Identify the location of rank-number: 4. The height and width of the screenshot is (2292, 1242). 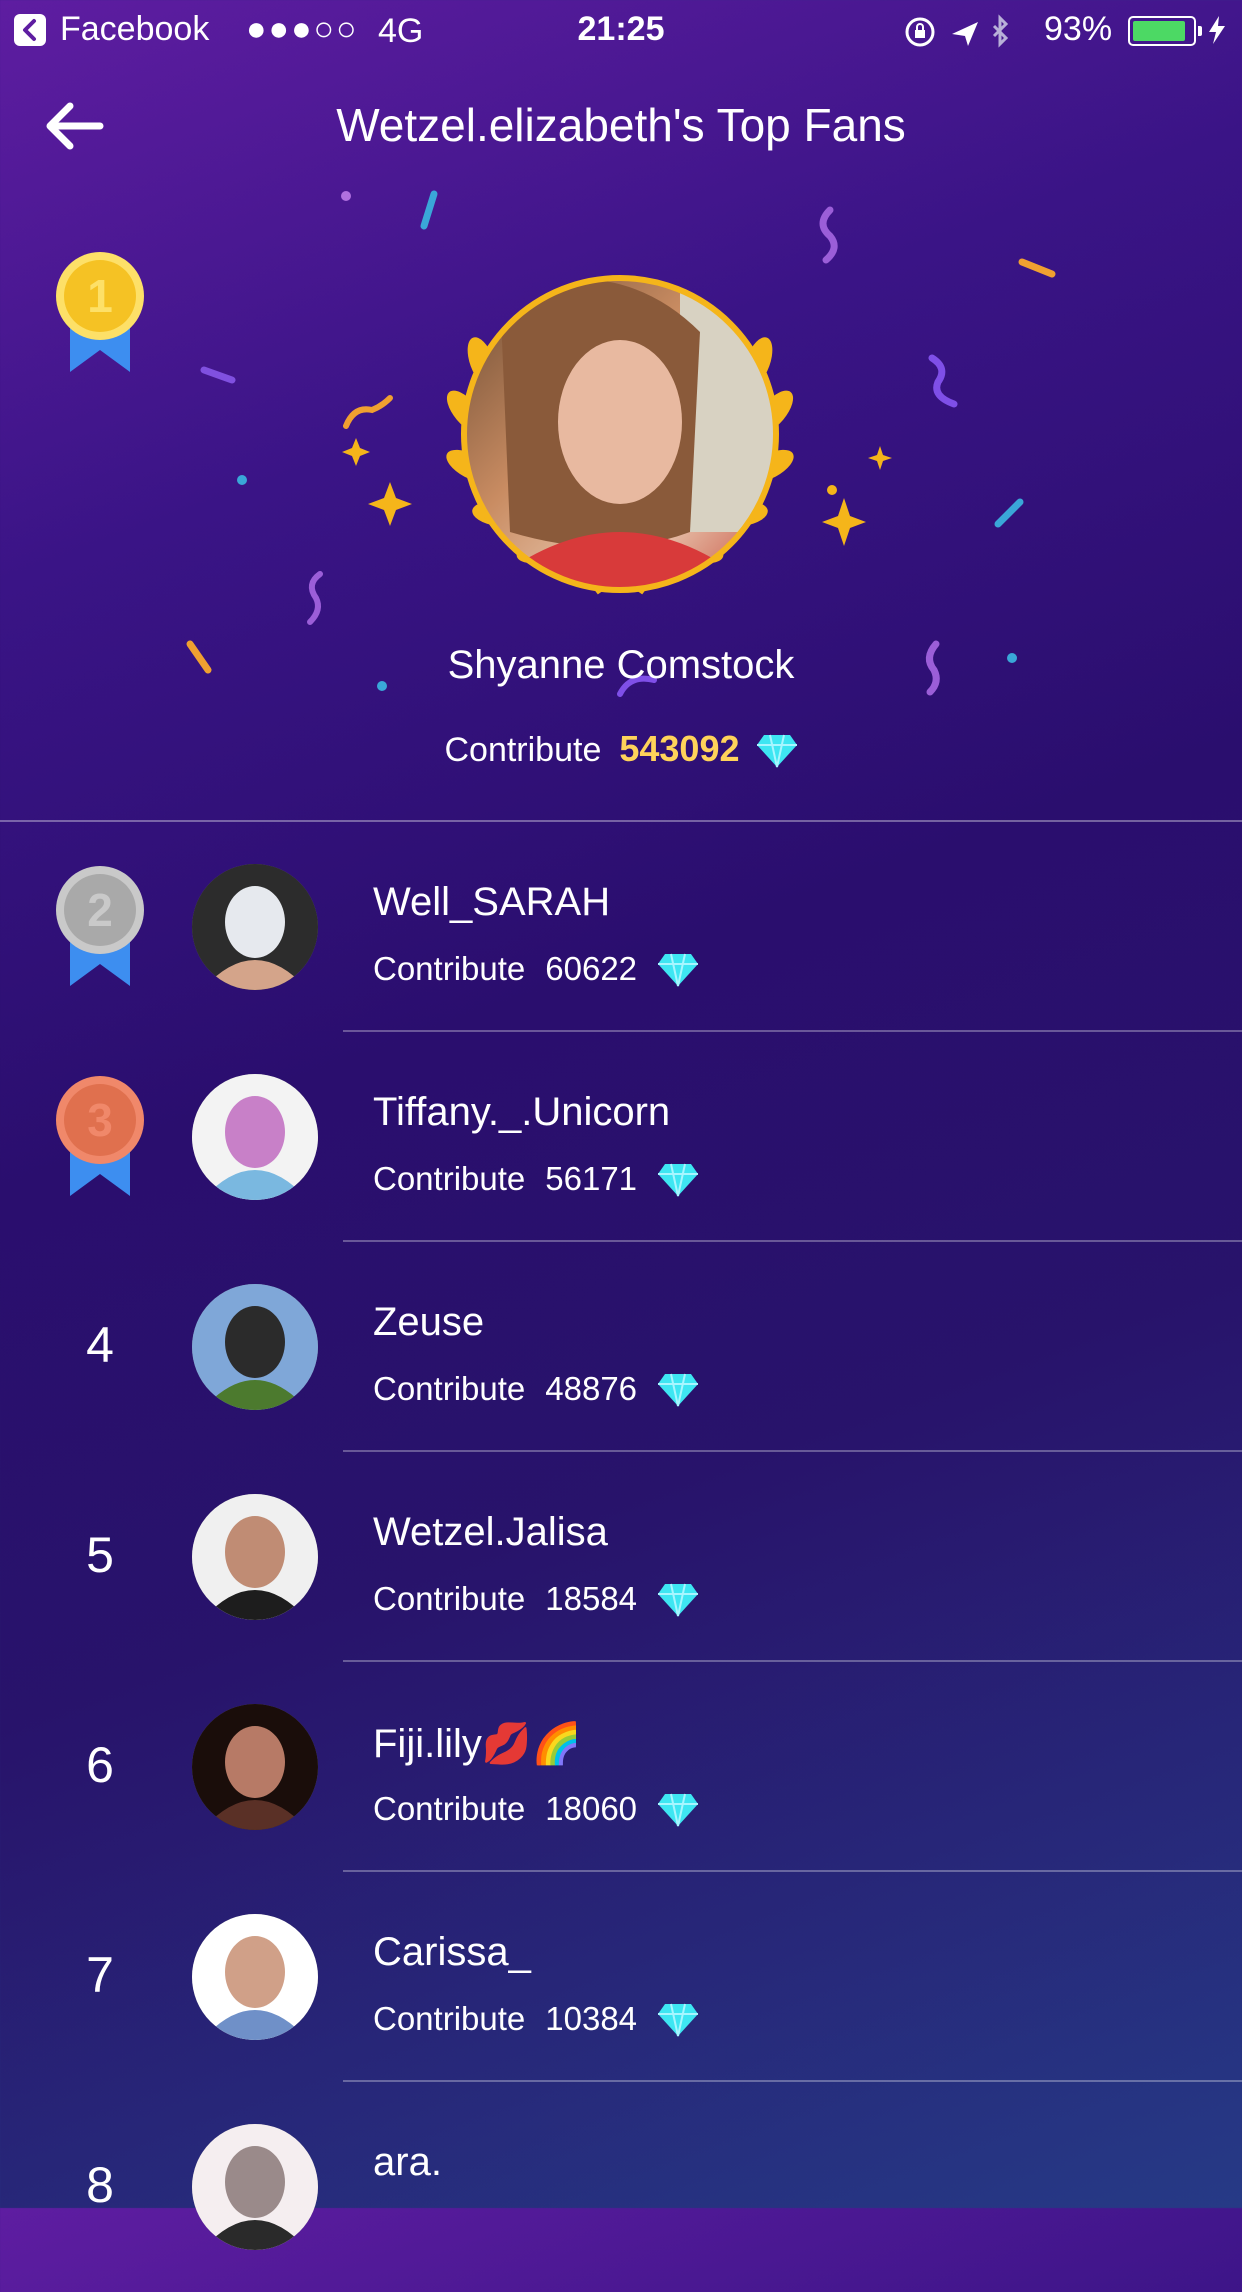
(100, 1345).